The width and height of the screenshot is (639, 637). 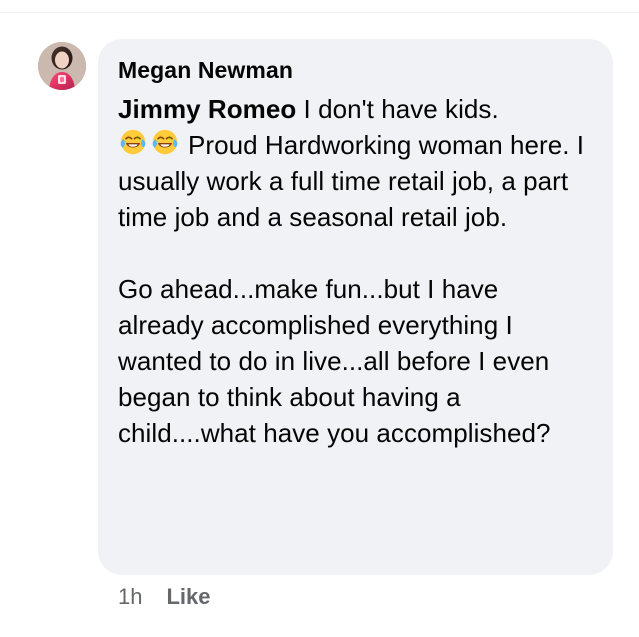 What do you see at coordinates (164, 597) in the screenshot?
I see `comment-meta: 1h Like` at bounding box center [164, 597].